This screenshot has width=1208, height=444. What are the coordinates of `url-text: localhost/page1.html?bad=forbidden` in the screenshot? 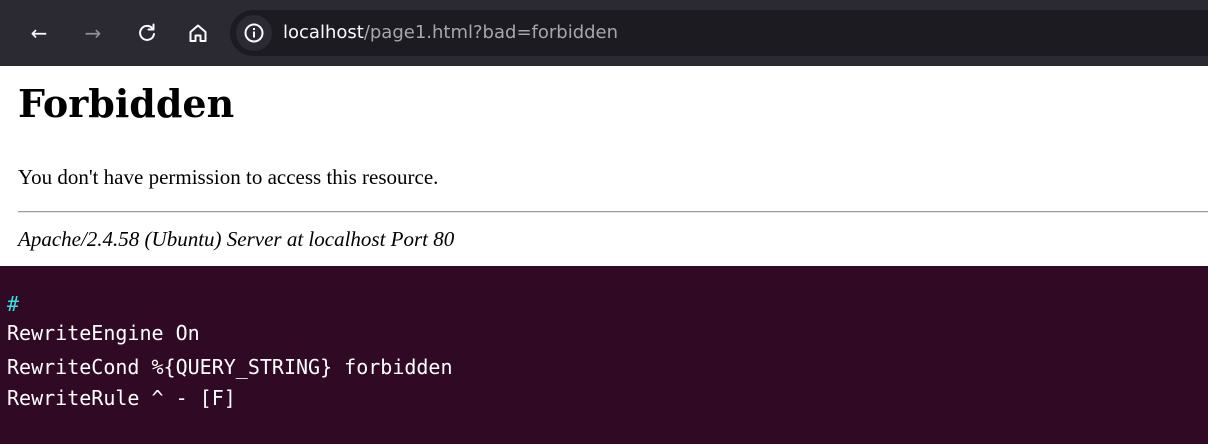 It's located at (450, 33).